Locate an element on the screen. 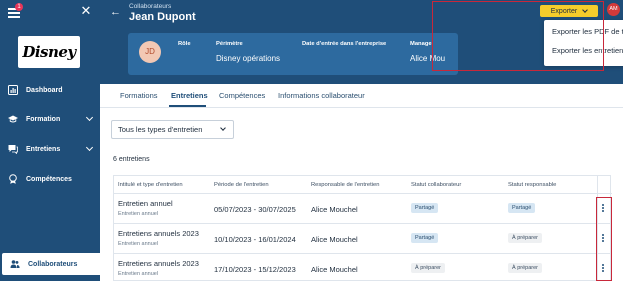 The image size is (623, 281). row-period: 05/07/2023 - 30/07/2025 is located at coordinates (255, 209).